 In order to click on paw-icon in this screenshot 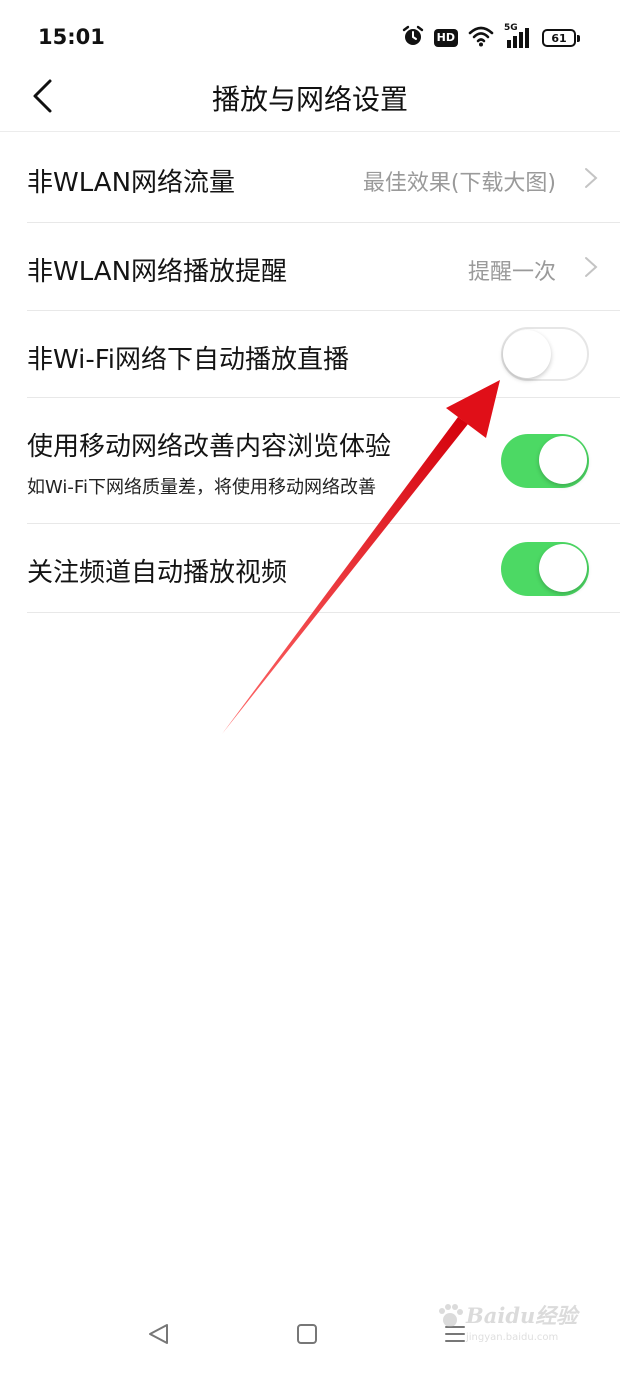, I will do `click(451, 1315)`.